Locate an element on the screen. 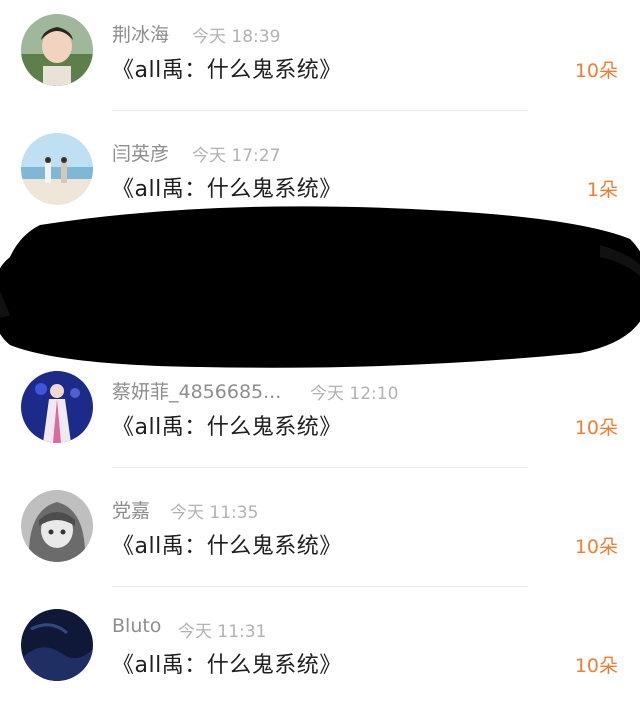 Image resolution: width=640 pixels, height=714 pixels. timestamp: 今天 11:31 is located at coordinates (222, 632).